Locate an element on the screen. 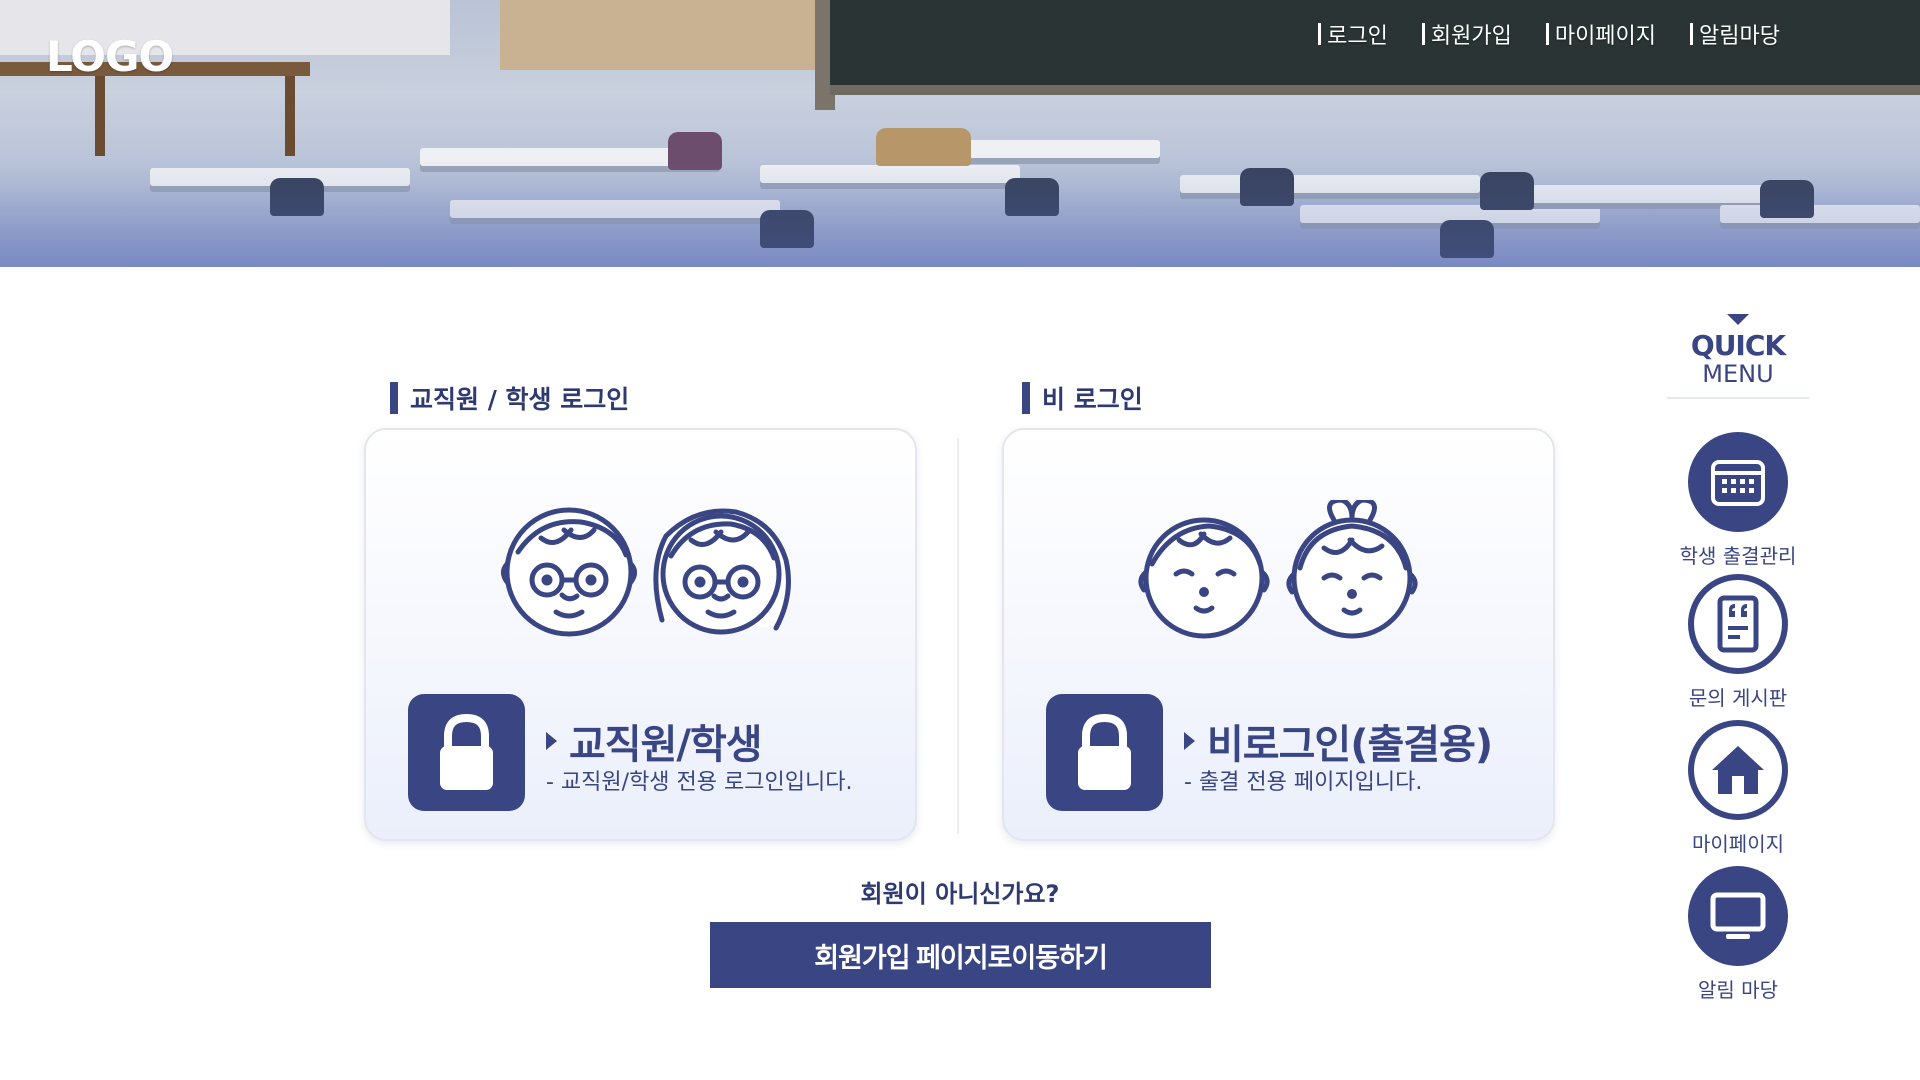 The width and height of the screenshot is (1920, 1080). quick-item-mypage: 마이페이지 is located at coordinates (1738, 788).